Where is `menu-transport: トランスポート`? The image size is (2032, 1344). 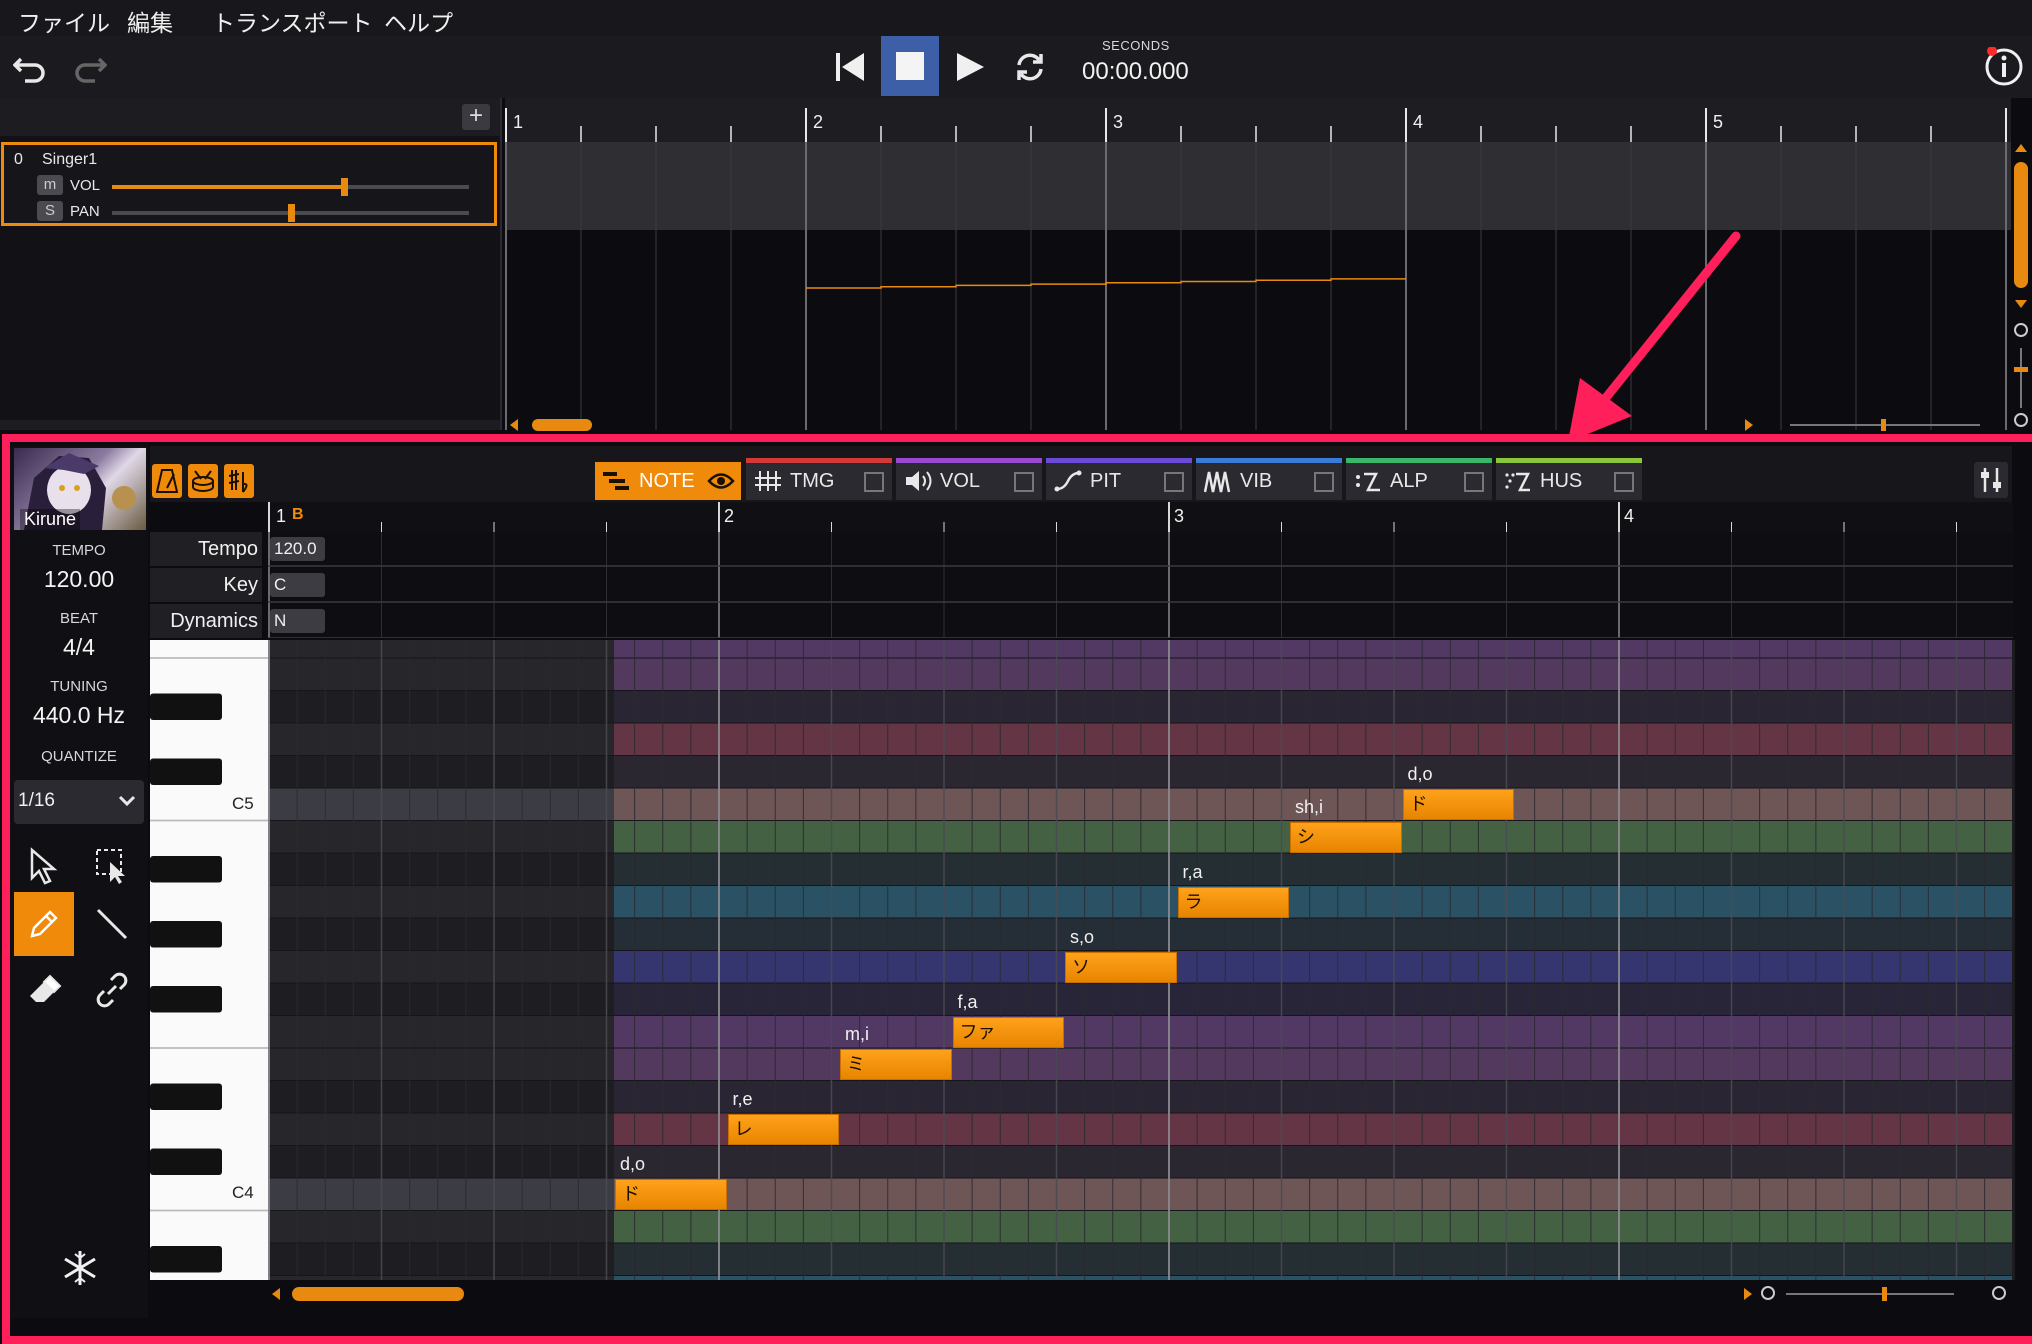
menu-transport: トランスポート is located at coordinates (292, 21).